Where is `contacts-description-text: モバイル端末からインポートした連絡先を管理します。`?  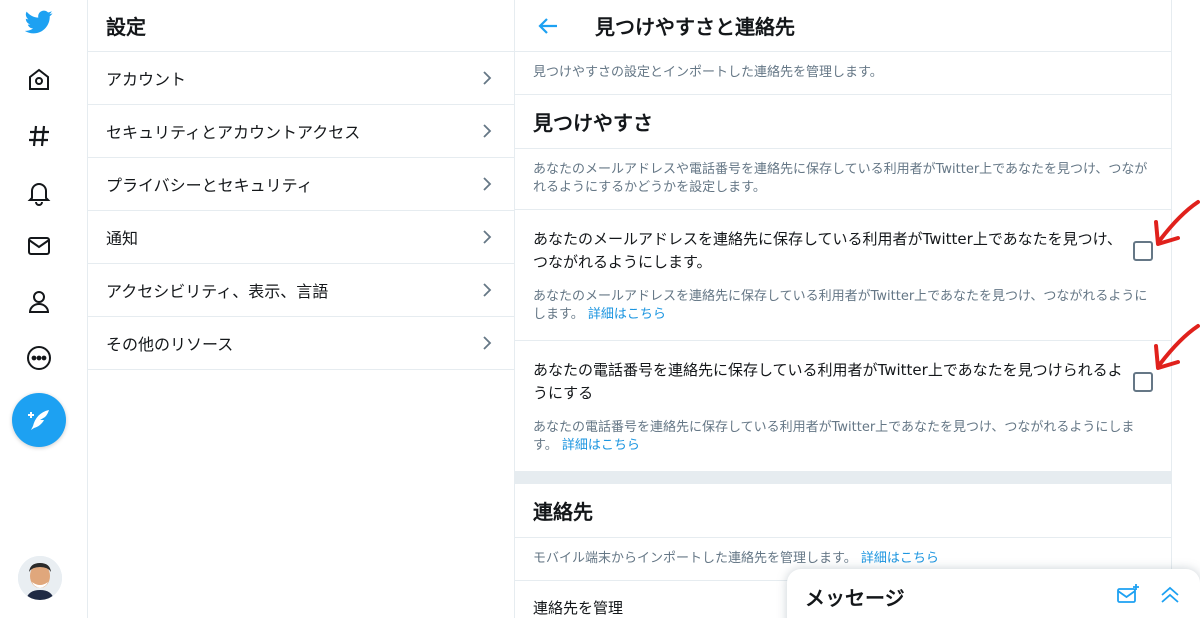
contacts-description-text: モバイル端末からインポートした連絡先を管理します。 is located at coordinates (695, 558).